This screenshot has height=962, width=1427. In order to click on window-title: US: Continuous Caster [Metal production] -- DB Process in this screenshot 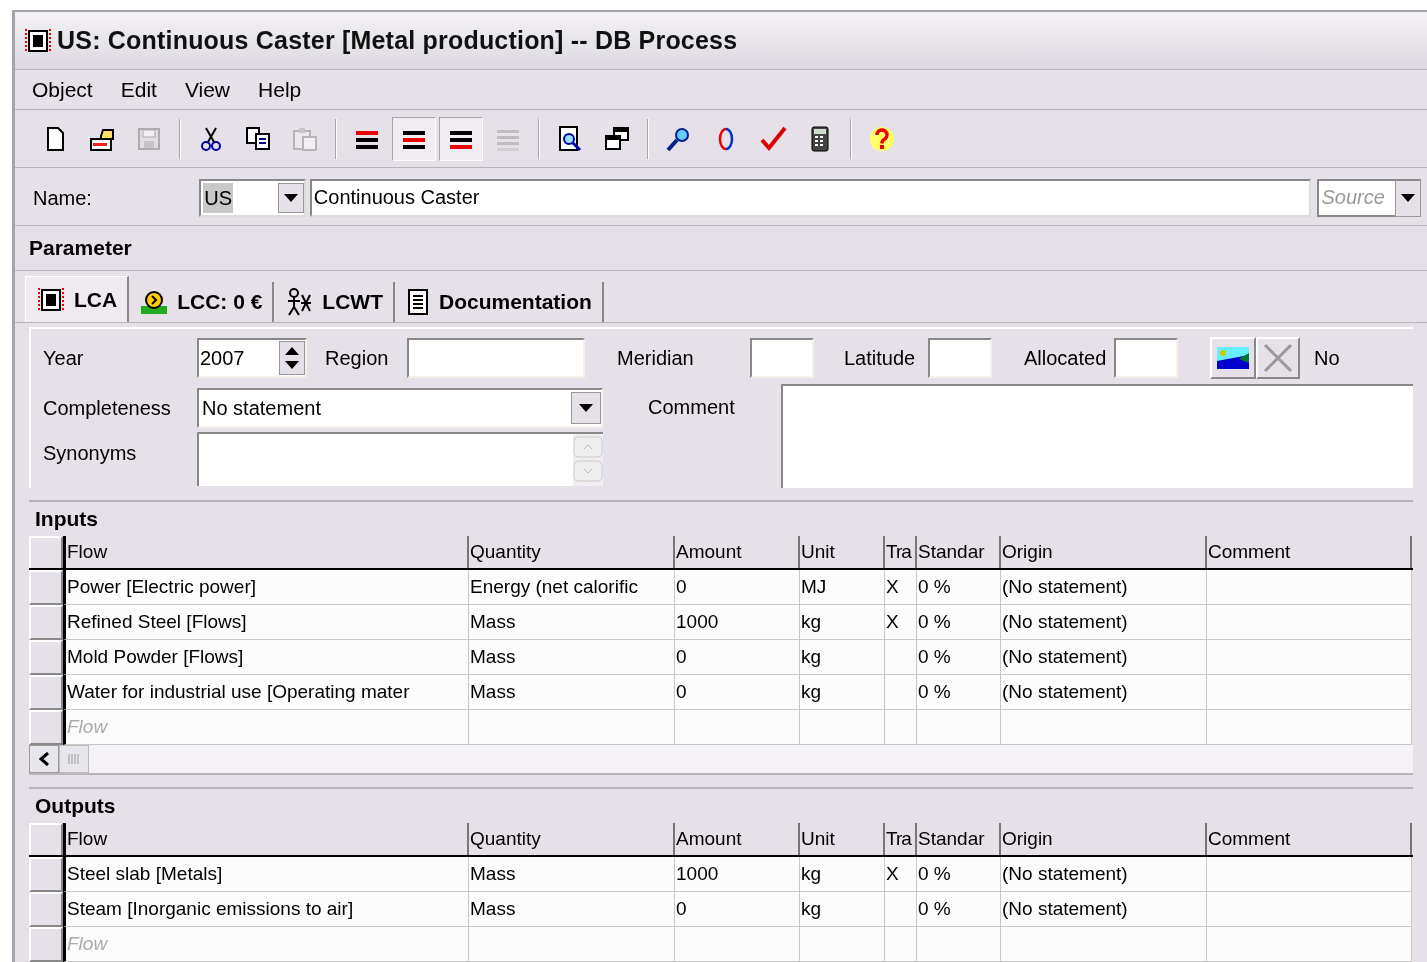, I will do `click(397, 40)`.